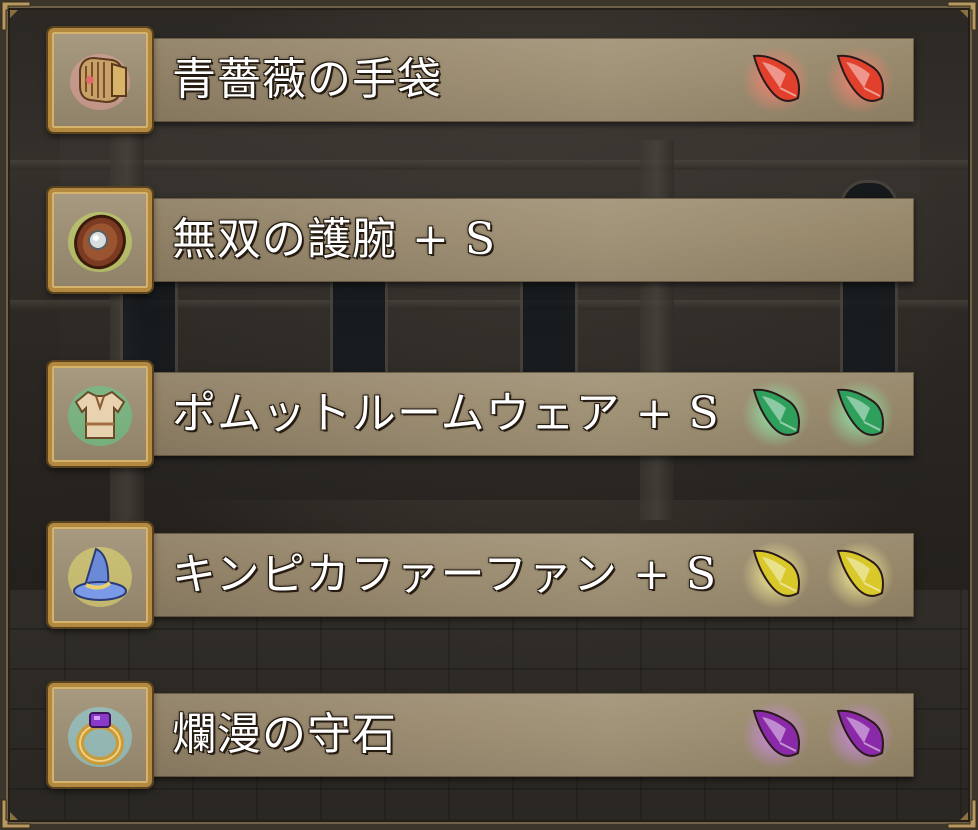  I want to click on item-name: 無双の護腕 + S, so click(334, 239).